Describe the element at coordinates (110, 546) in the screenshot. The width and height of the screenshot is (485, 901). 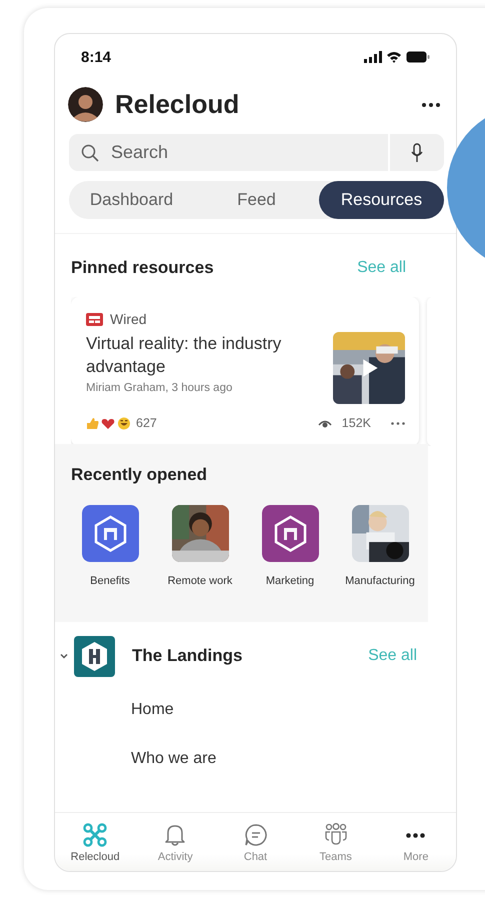
I see `recent-item: Benefits` at that location.